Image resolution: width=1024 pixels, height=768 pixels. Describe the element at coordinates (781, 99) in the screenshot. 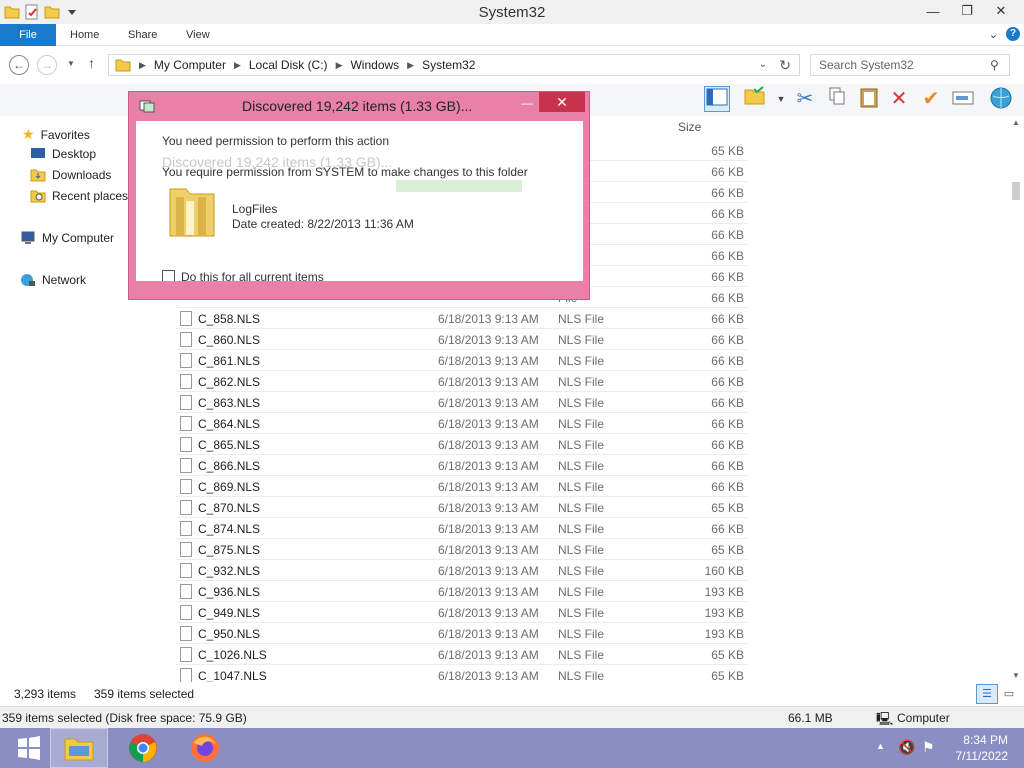

I see `options-dropdown-icon: ▼` at that location.